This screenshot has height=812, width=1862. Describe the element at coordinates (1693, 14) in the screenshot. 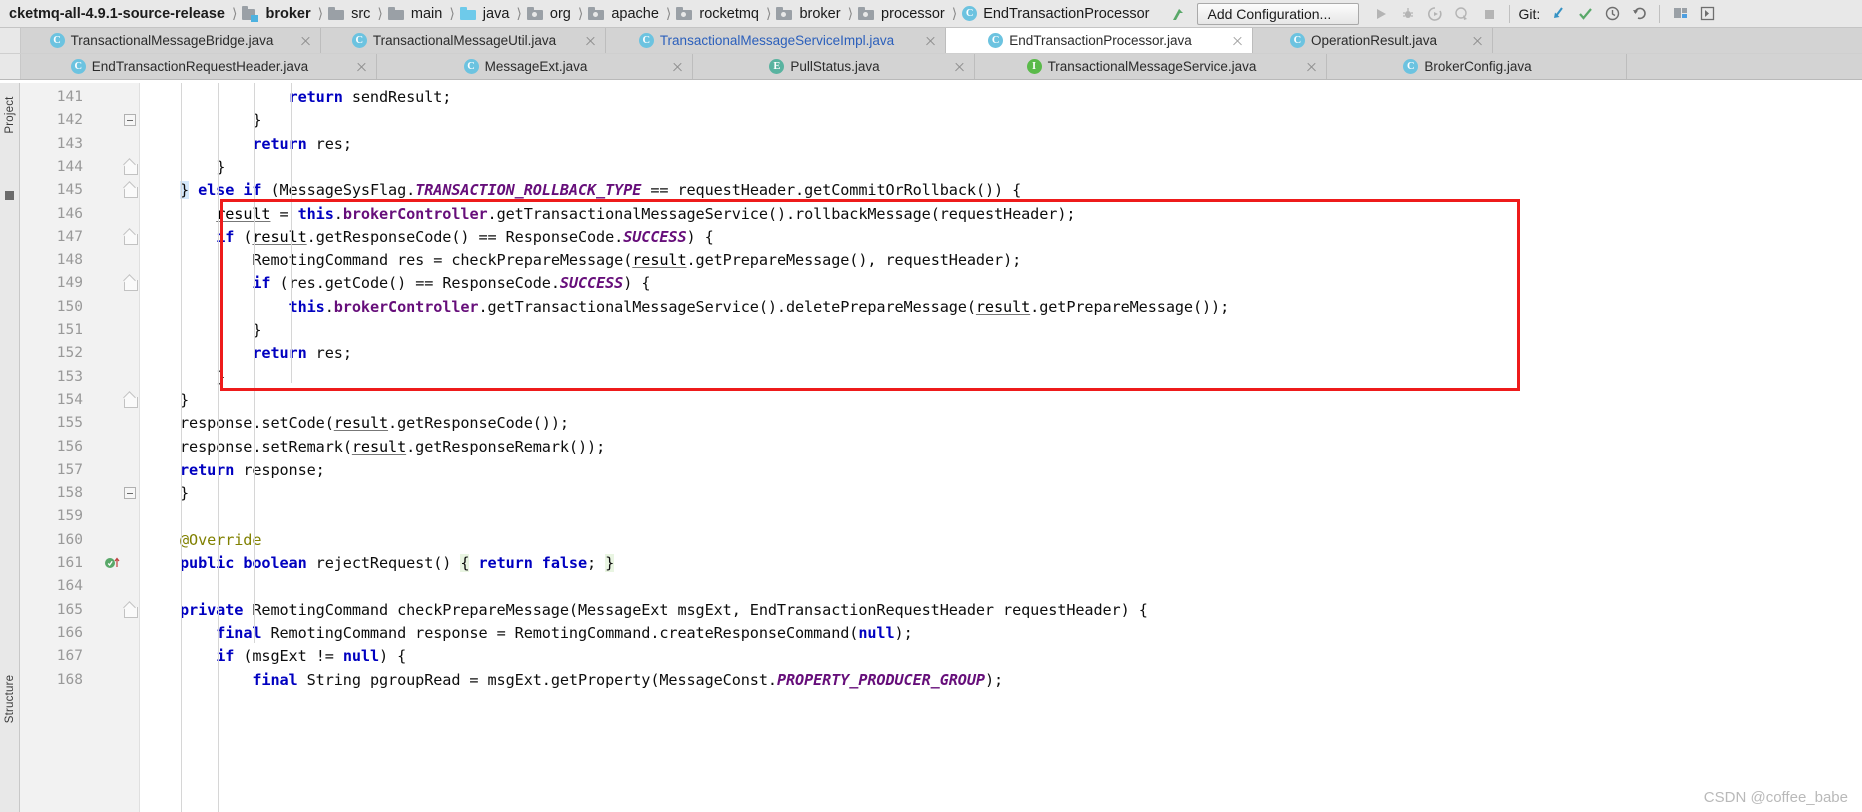

I see `right-toolbar` at that location.